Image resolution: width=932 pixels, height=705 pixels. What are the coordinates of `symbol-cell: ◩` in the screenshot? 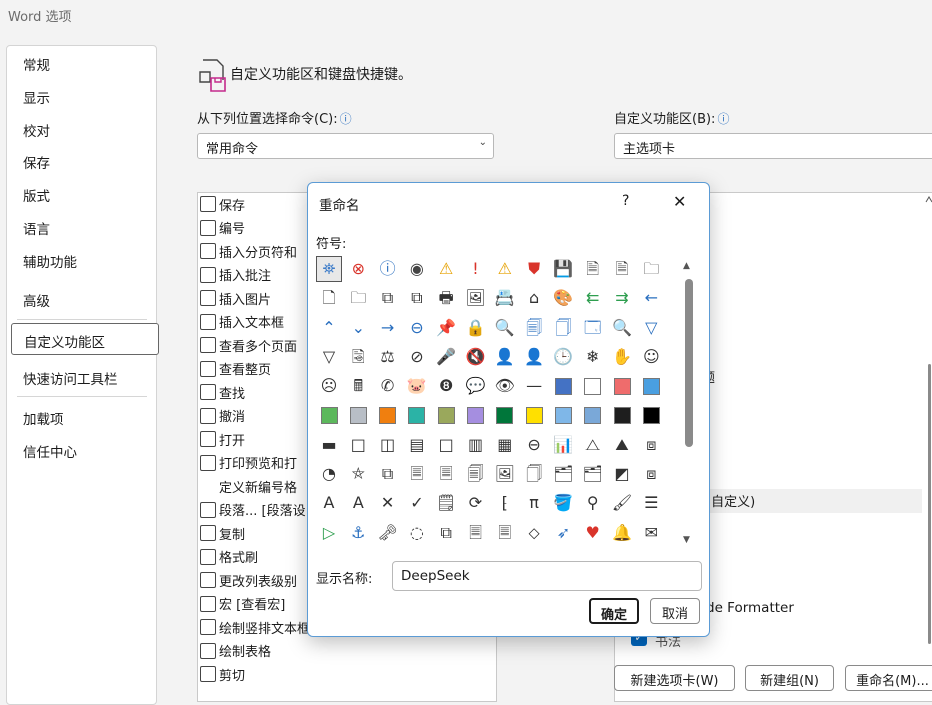 It's located at (622, 474).